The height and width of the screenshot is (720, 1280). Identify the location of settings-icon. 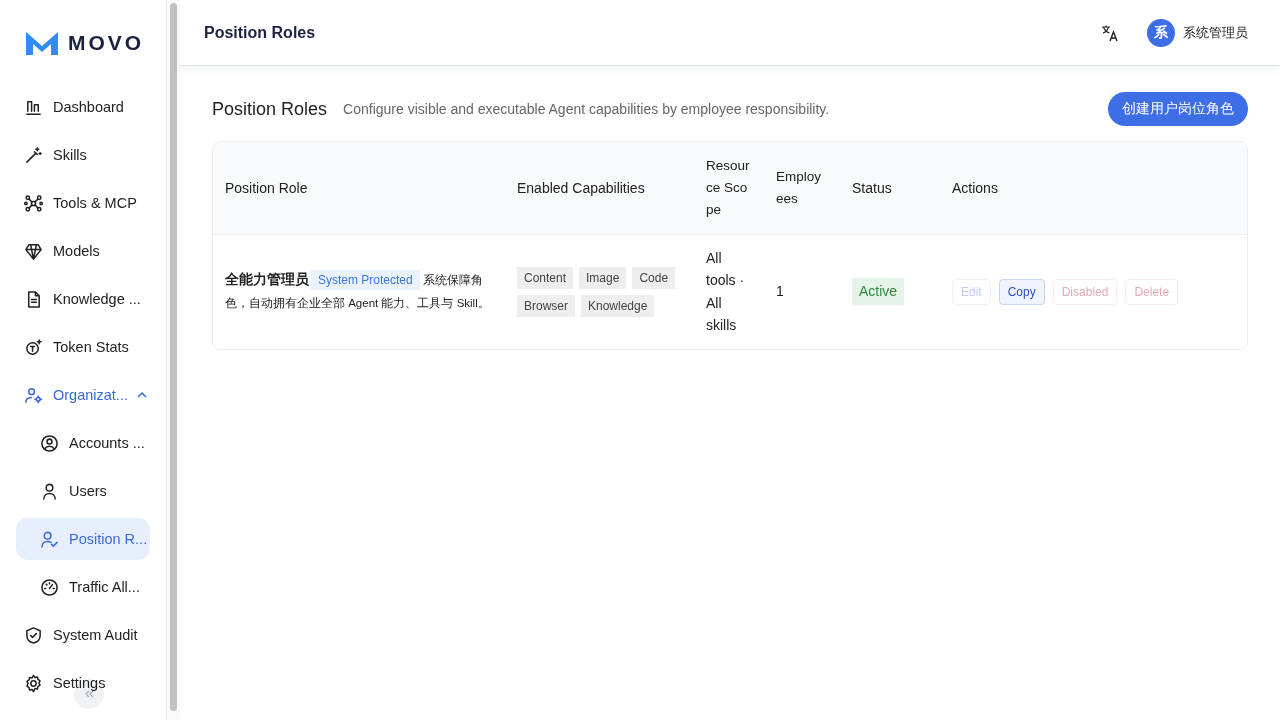
(33, 683).